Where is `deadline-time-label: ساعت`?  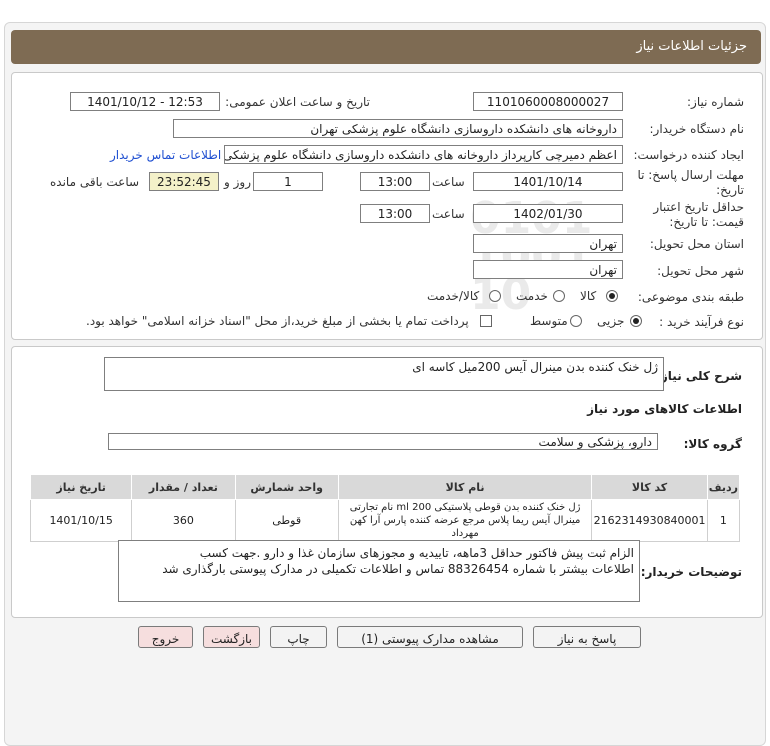
deadline-time-label: ساعت is located at coordinates (448, 182).